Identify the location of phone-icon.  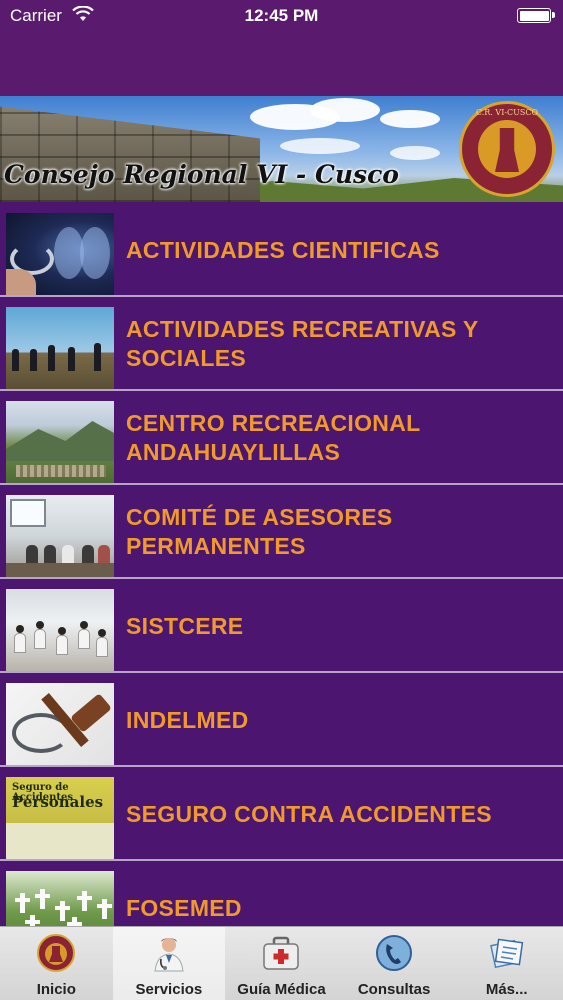
(394, 953).